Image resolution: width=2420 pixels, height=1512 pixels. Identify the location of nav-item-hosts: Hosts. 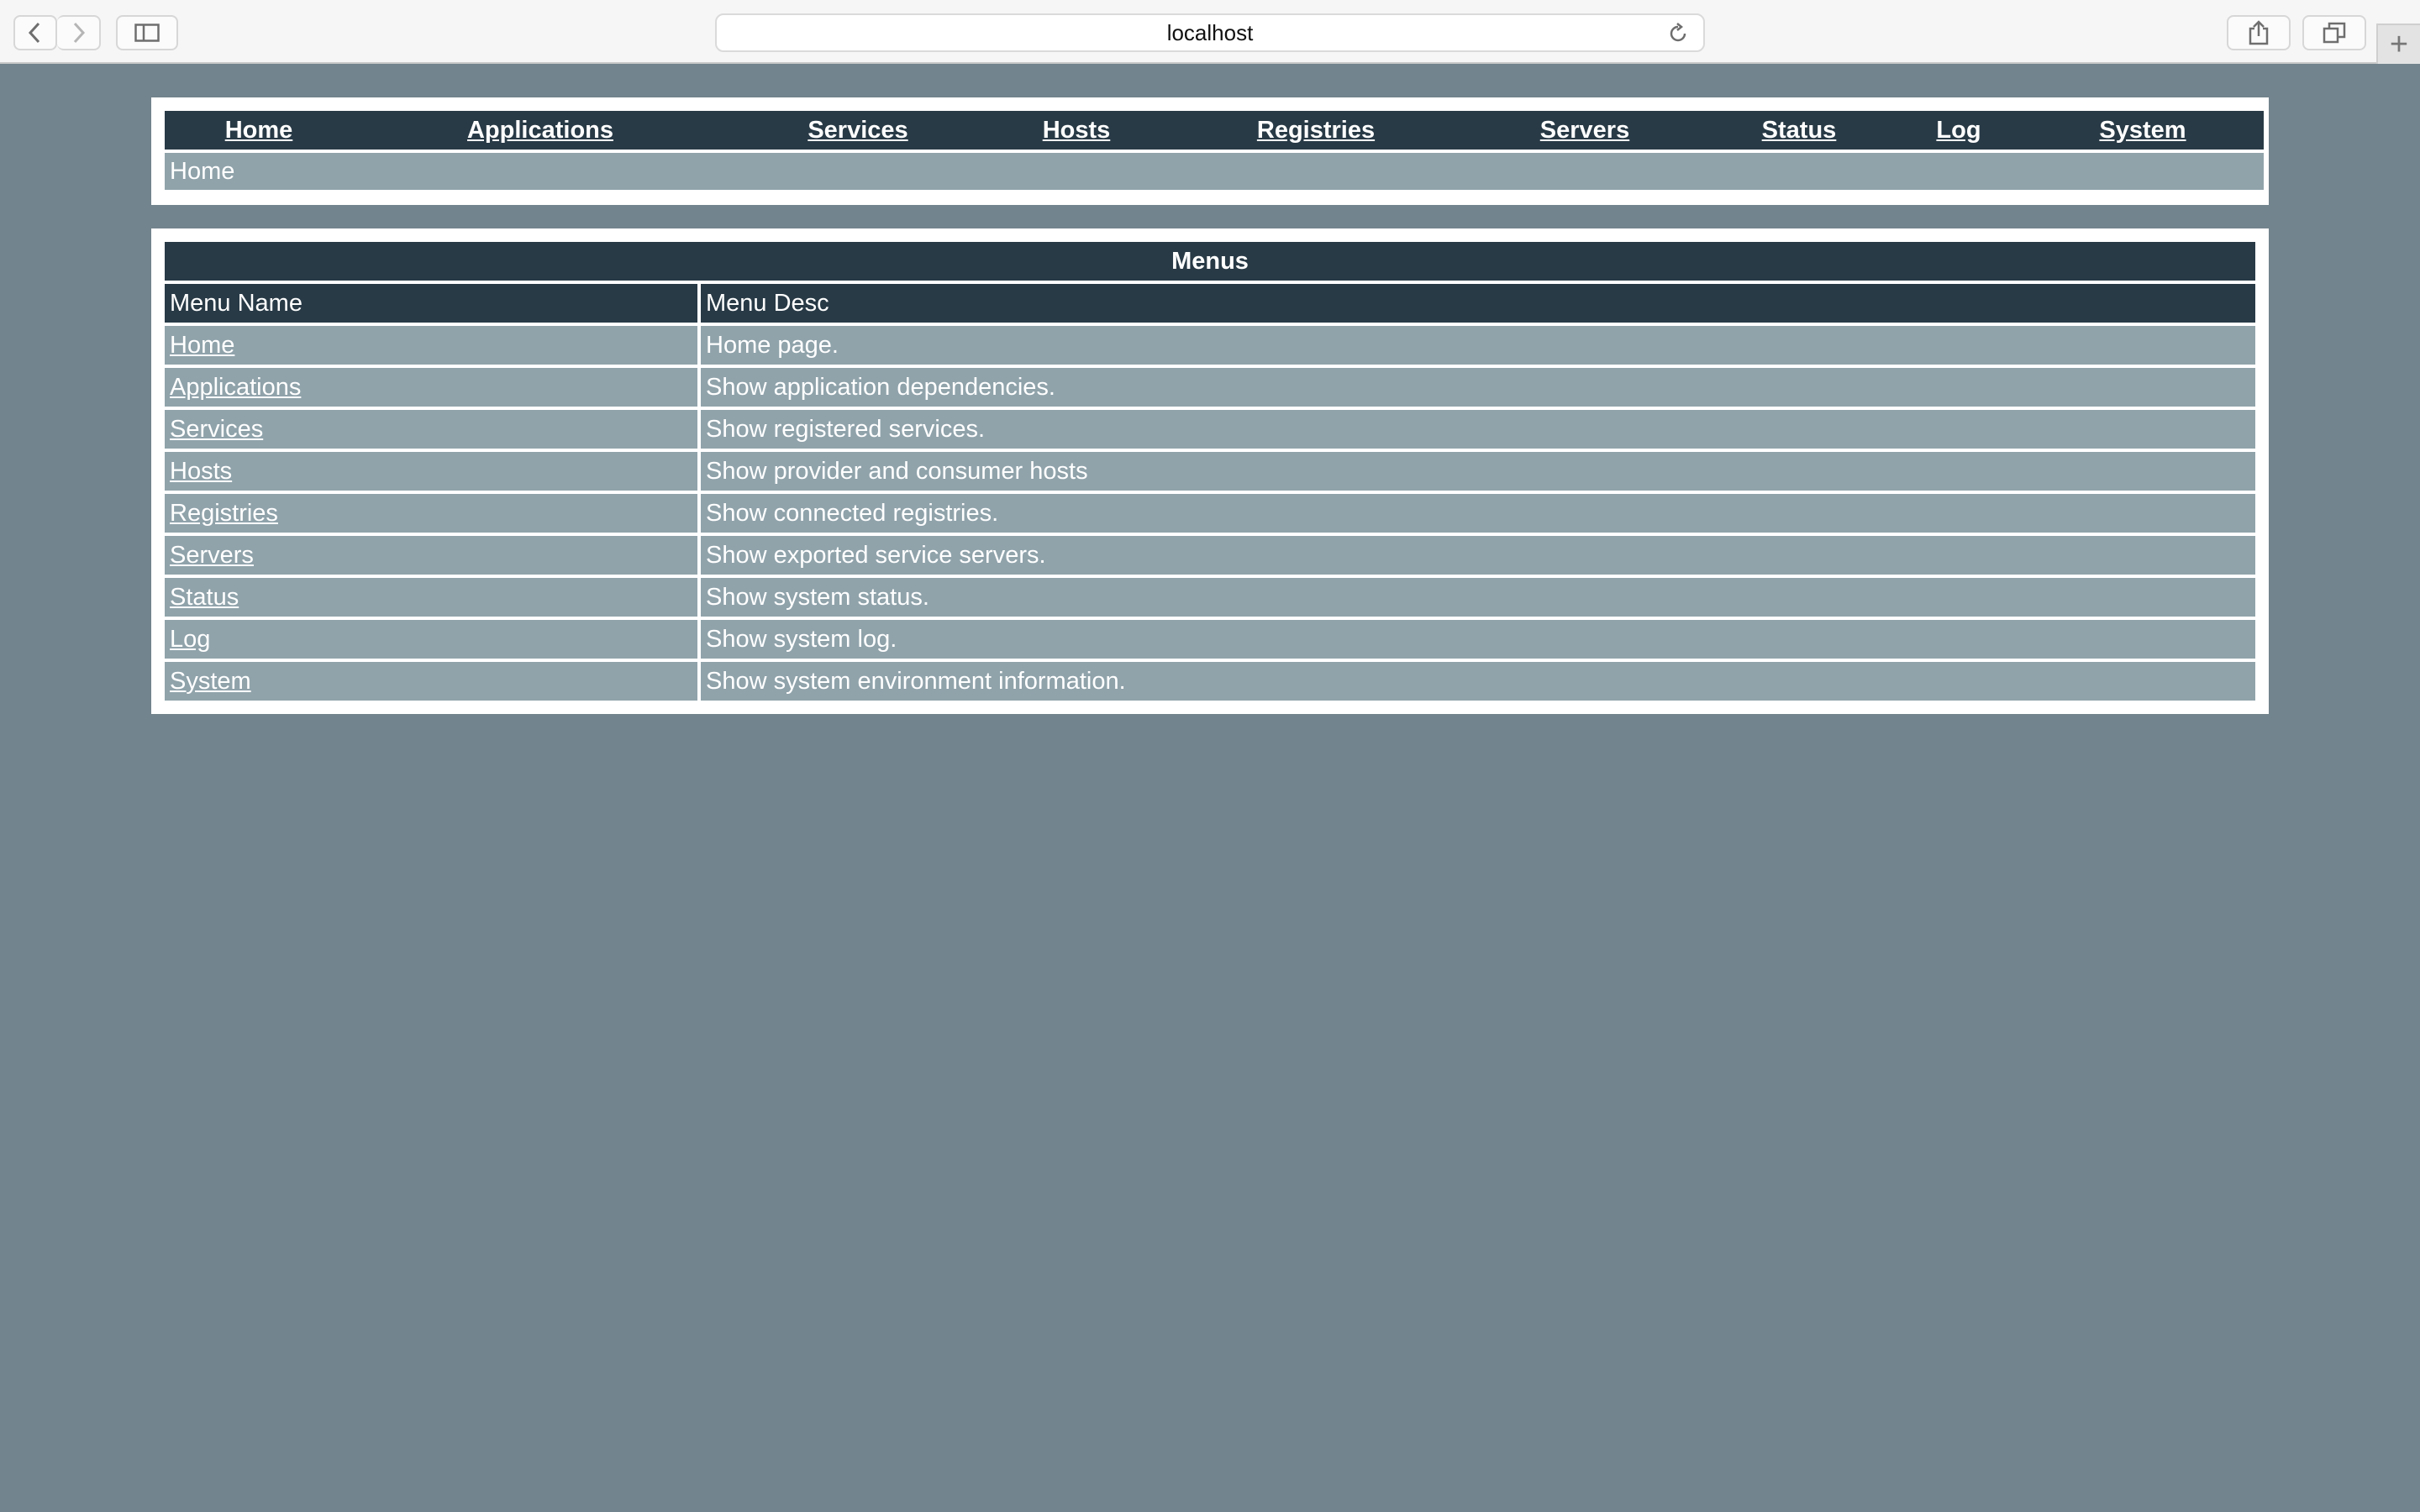
(1076, 130).